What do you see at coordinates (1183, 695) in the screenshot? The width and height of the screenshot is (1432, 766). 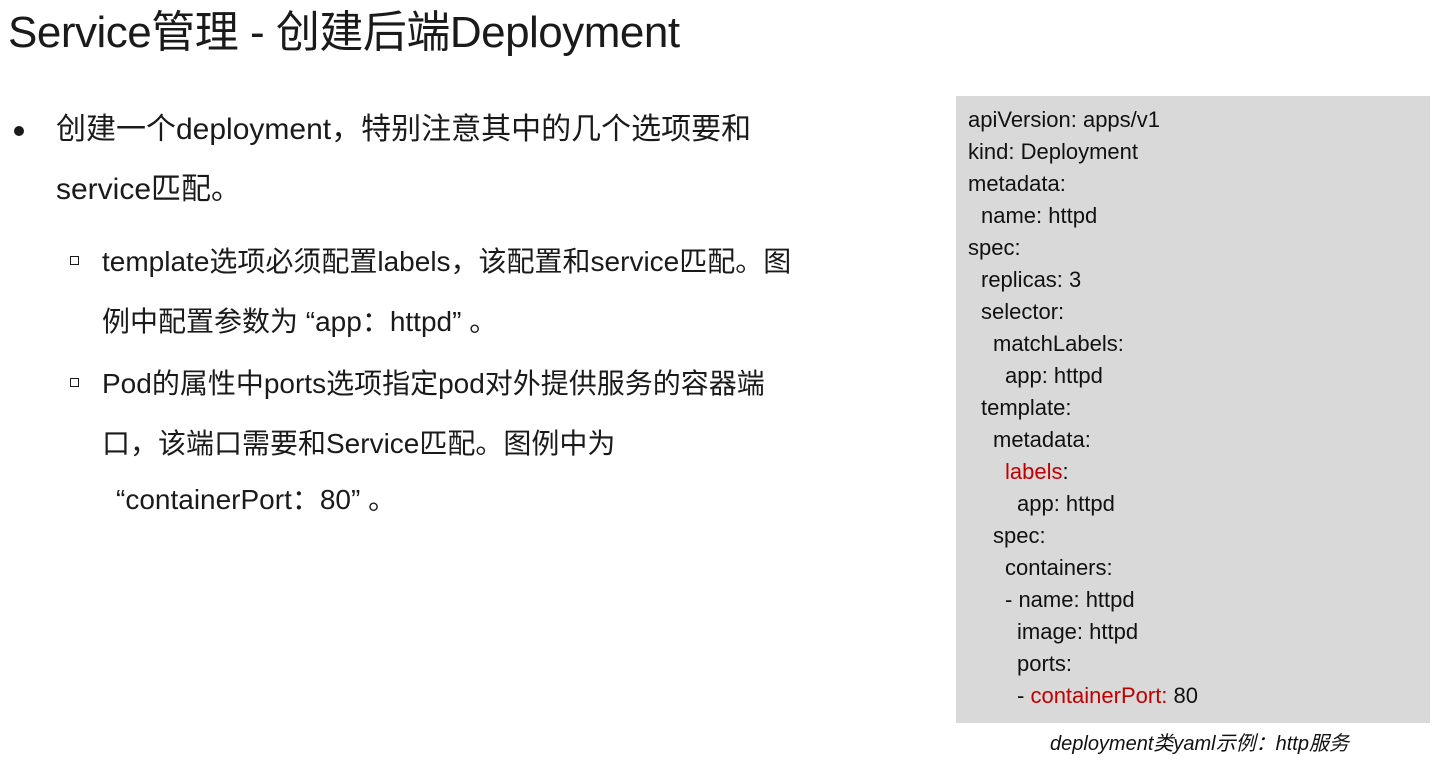 I see `containerport-value: 80` at bounding box center [1183, 695].